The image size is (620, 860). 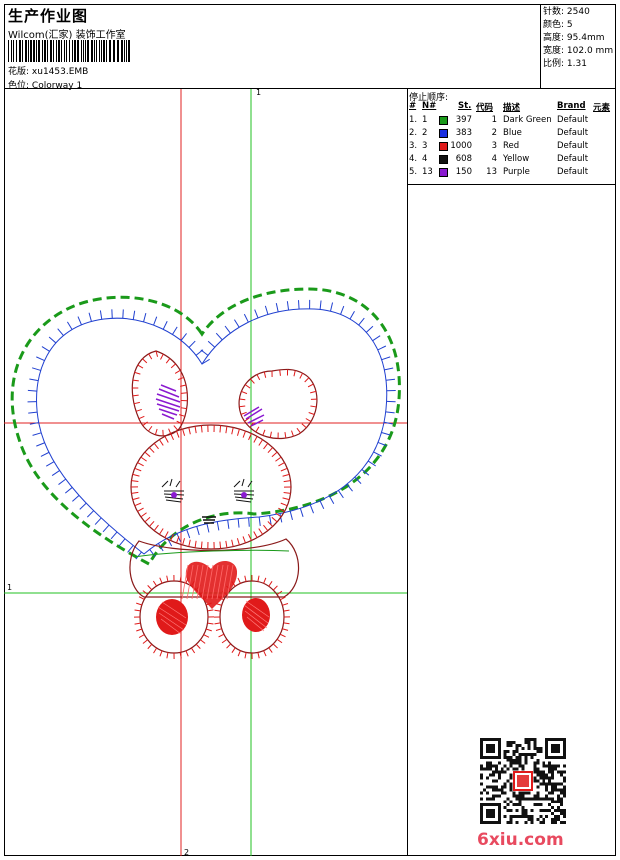 I want to click on bunny-eyes, so click(x=208, y=490).